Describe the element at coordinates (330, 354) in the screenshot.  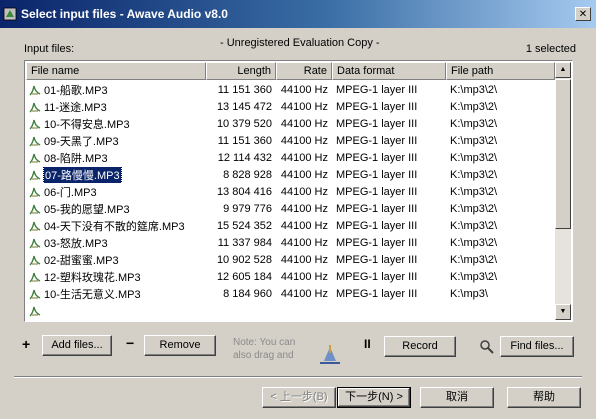
I see `drop-target-icon` at that location.